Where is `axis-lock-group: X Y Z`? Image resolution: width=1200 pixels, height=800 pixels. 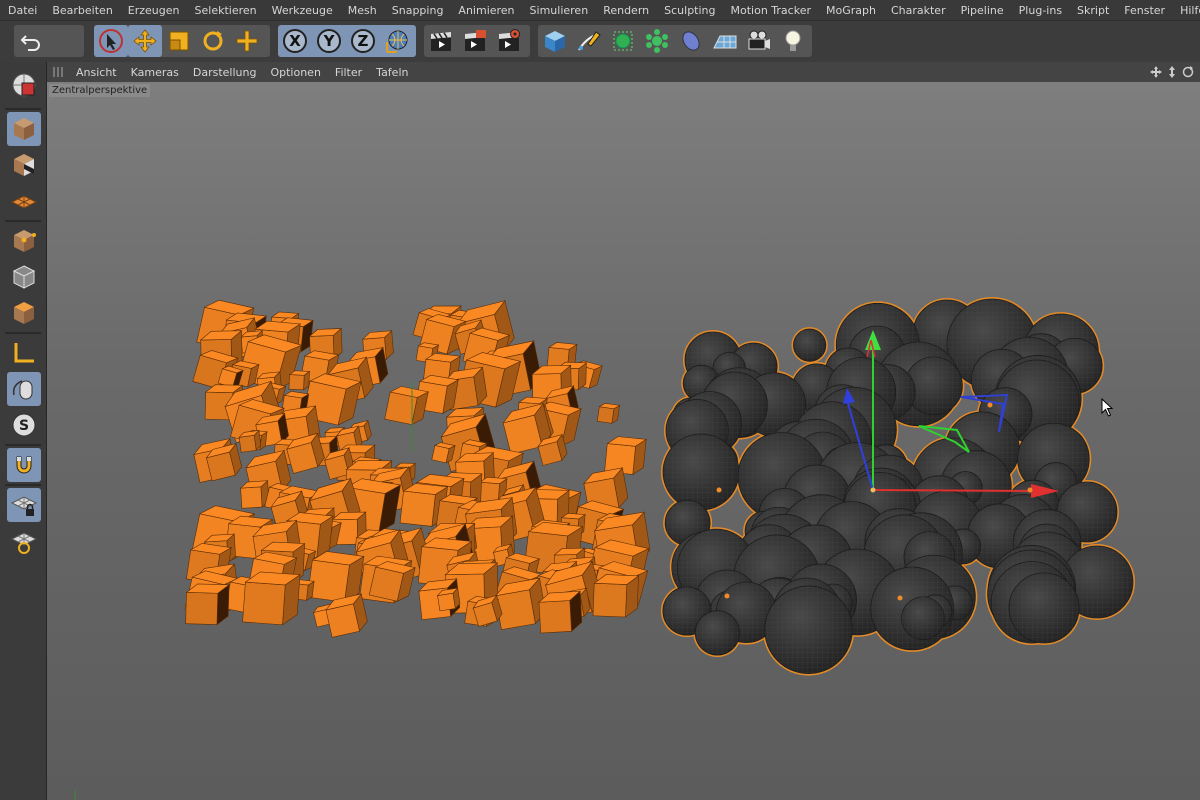 axis-lock-group: X Y Z is located at coordinates (347, 41).